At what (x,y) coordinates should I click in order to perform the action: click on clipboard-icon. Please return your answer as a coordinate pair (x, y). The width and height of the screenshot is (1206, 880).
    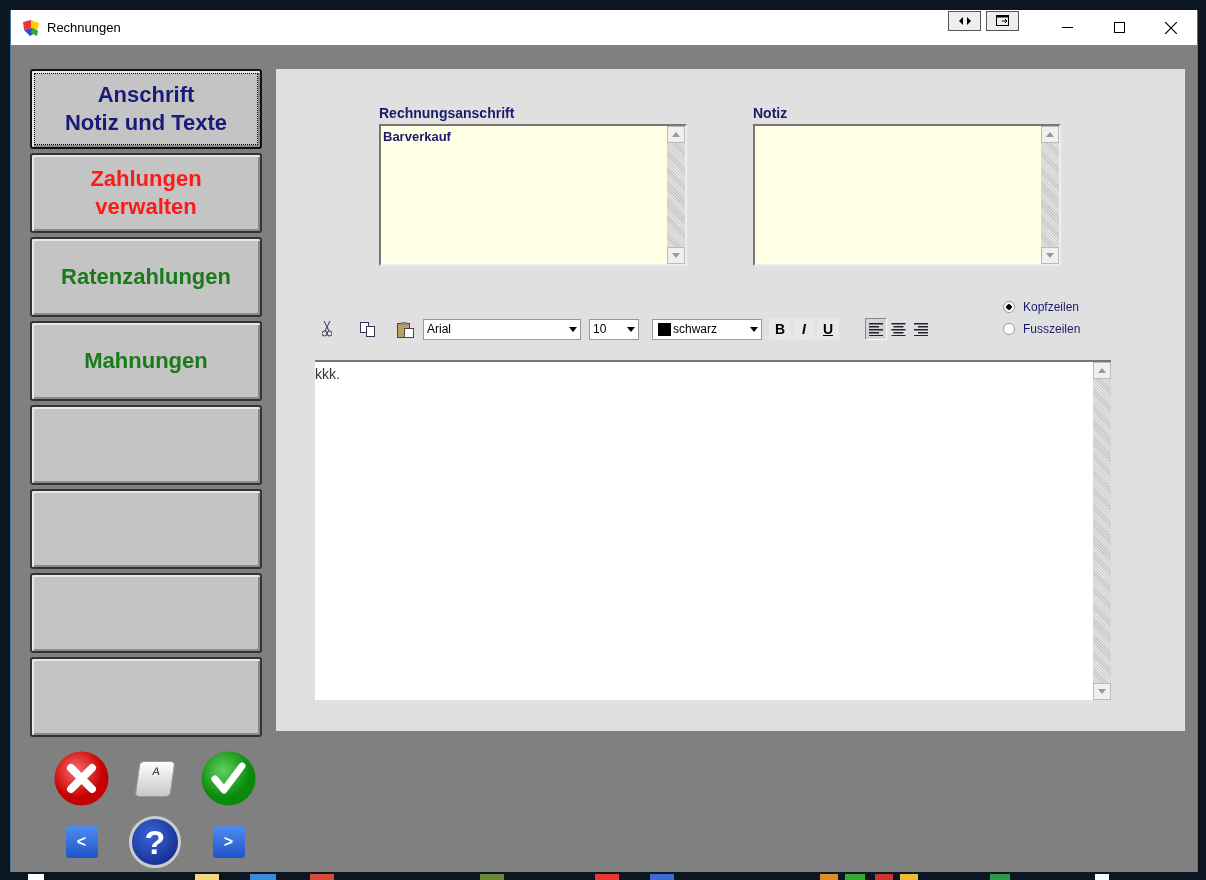
    Looking at the image, I should click on (405, 329).